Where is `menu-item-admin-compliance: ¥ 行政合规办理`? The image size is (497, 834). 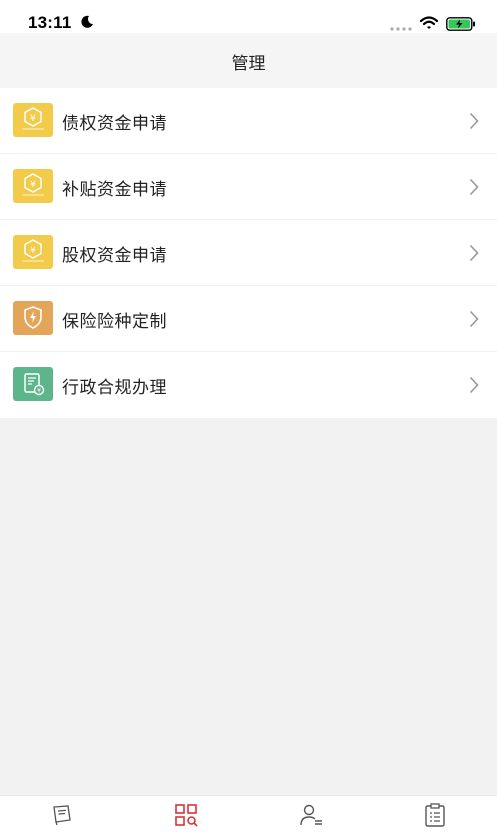
menu-item-admin-compliance: ¥ 行政合规办理 is located at coordinates (248, 385).